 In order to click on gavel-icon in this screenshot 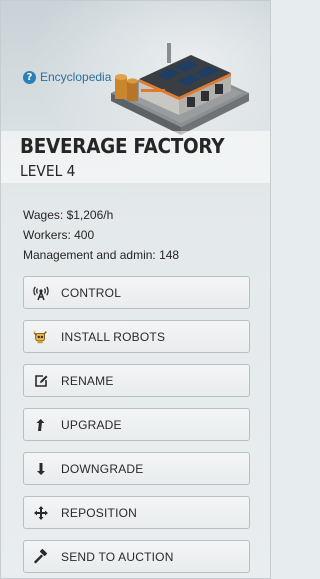, I will do `click(41, 556)`.